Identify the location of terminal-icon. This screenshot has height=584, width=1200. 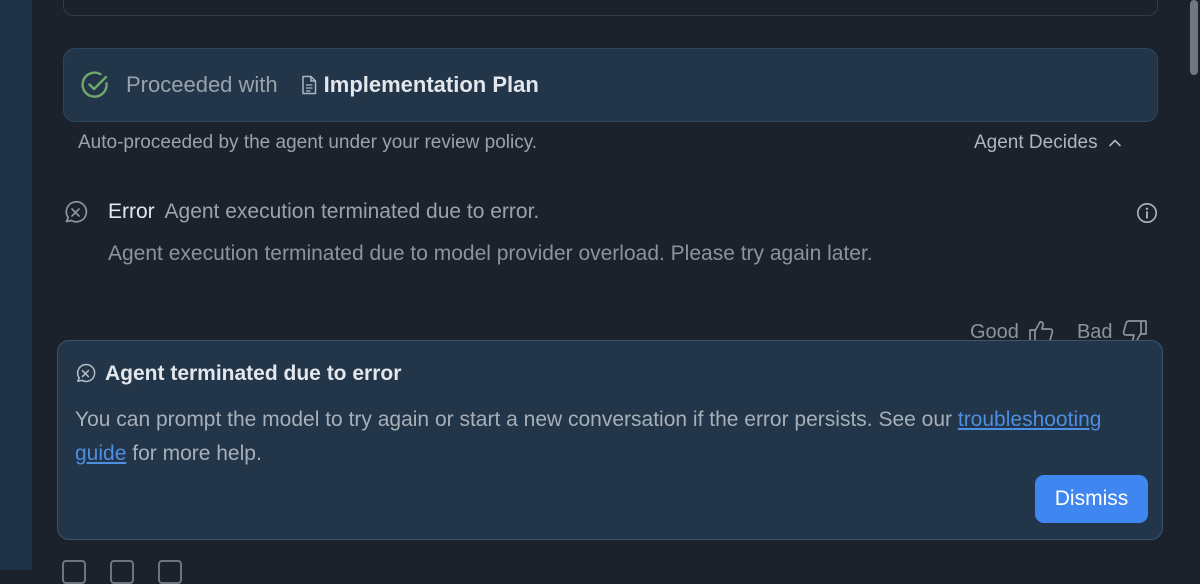
(122, 572).